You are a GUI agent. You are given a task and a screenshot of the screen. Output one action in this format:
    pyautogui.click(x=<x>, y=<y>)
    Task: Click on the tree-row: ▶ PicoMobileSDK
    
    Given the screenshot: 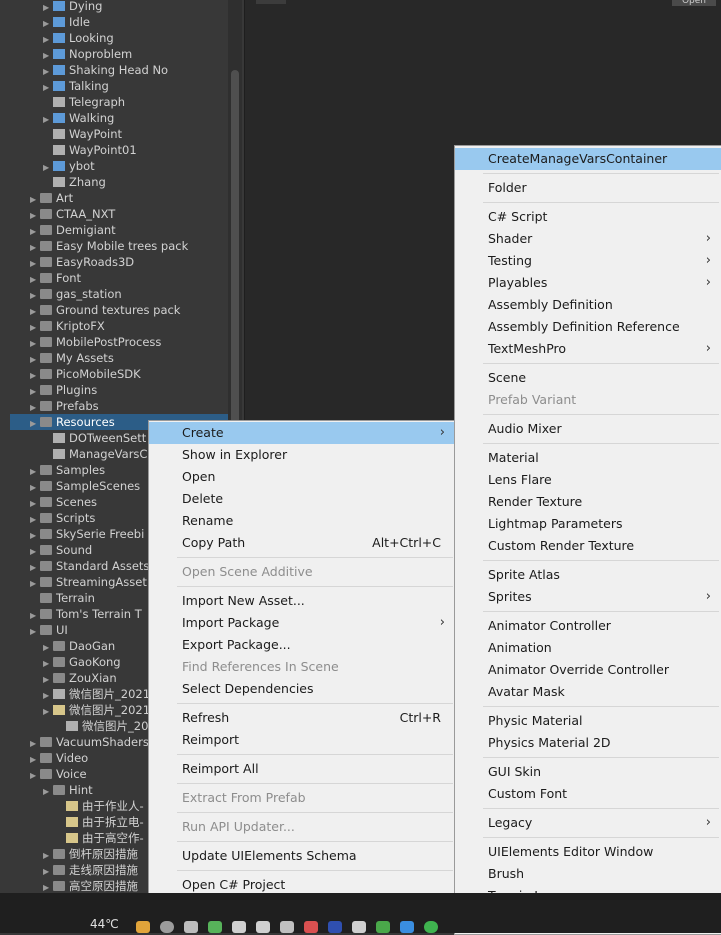 What is the action you would take?
    pyautogui.click(x=85, y=374)
    